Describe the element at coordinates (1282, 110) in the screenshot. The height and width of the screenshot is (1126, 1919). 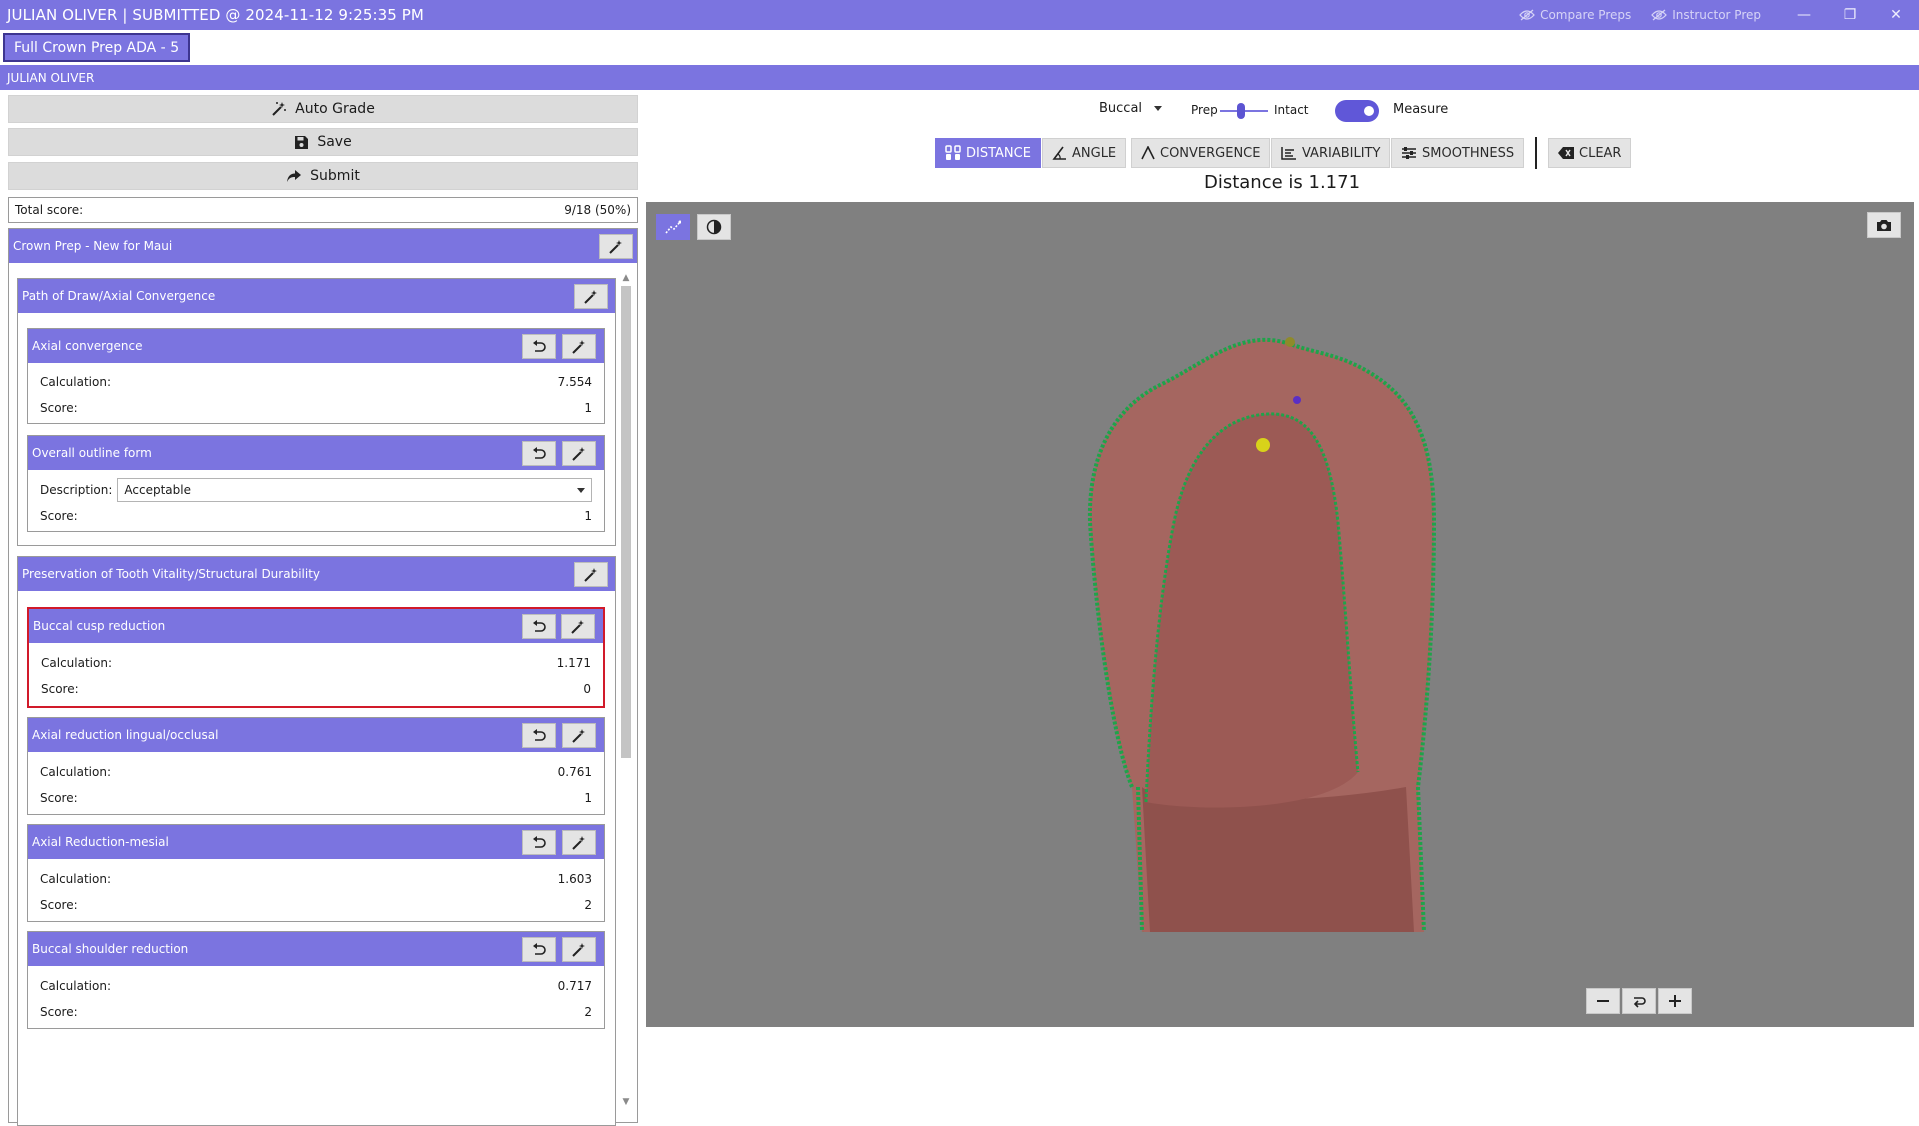
I see `view-controls: Buccal Prep Intact Measure` at that location.